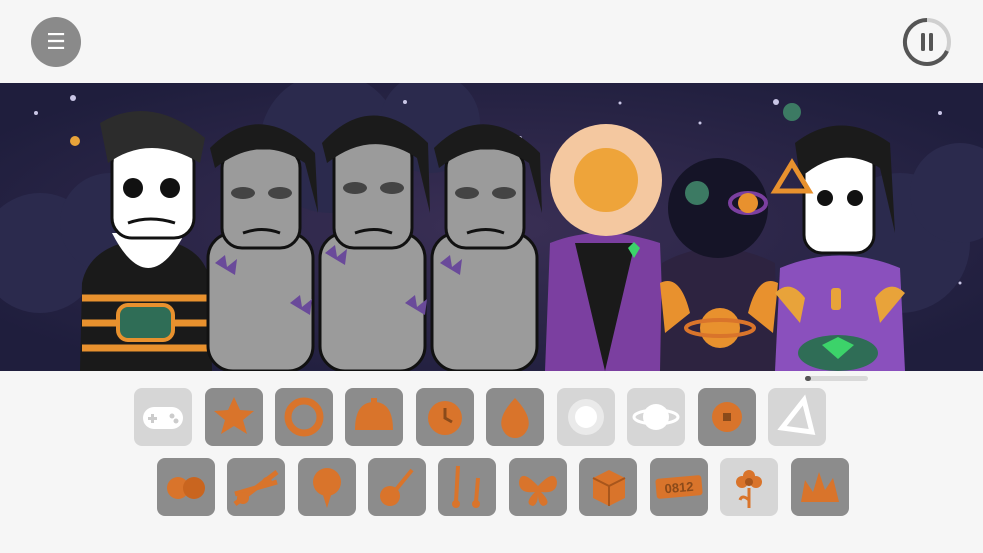 The width and height of the screenshot is (983, 553). Describe the element at coordinates (796, 414) in the screenshot. I see `triangle-icon` at that location.